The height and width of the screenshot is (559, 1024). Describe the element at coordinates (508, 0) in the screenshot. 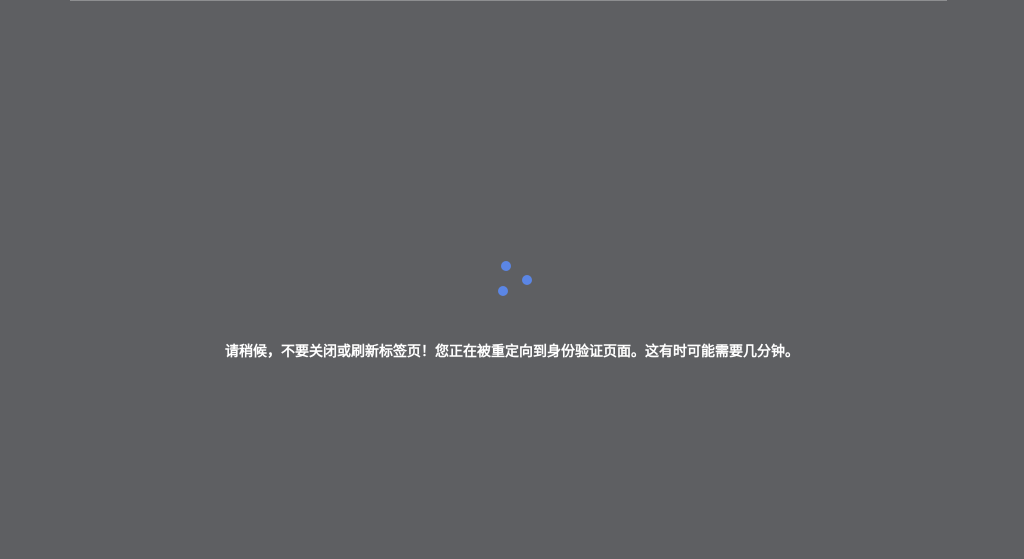

I see `top-edge-divider` at that location.